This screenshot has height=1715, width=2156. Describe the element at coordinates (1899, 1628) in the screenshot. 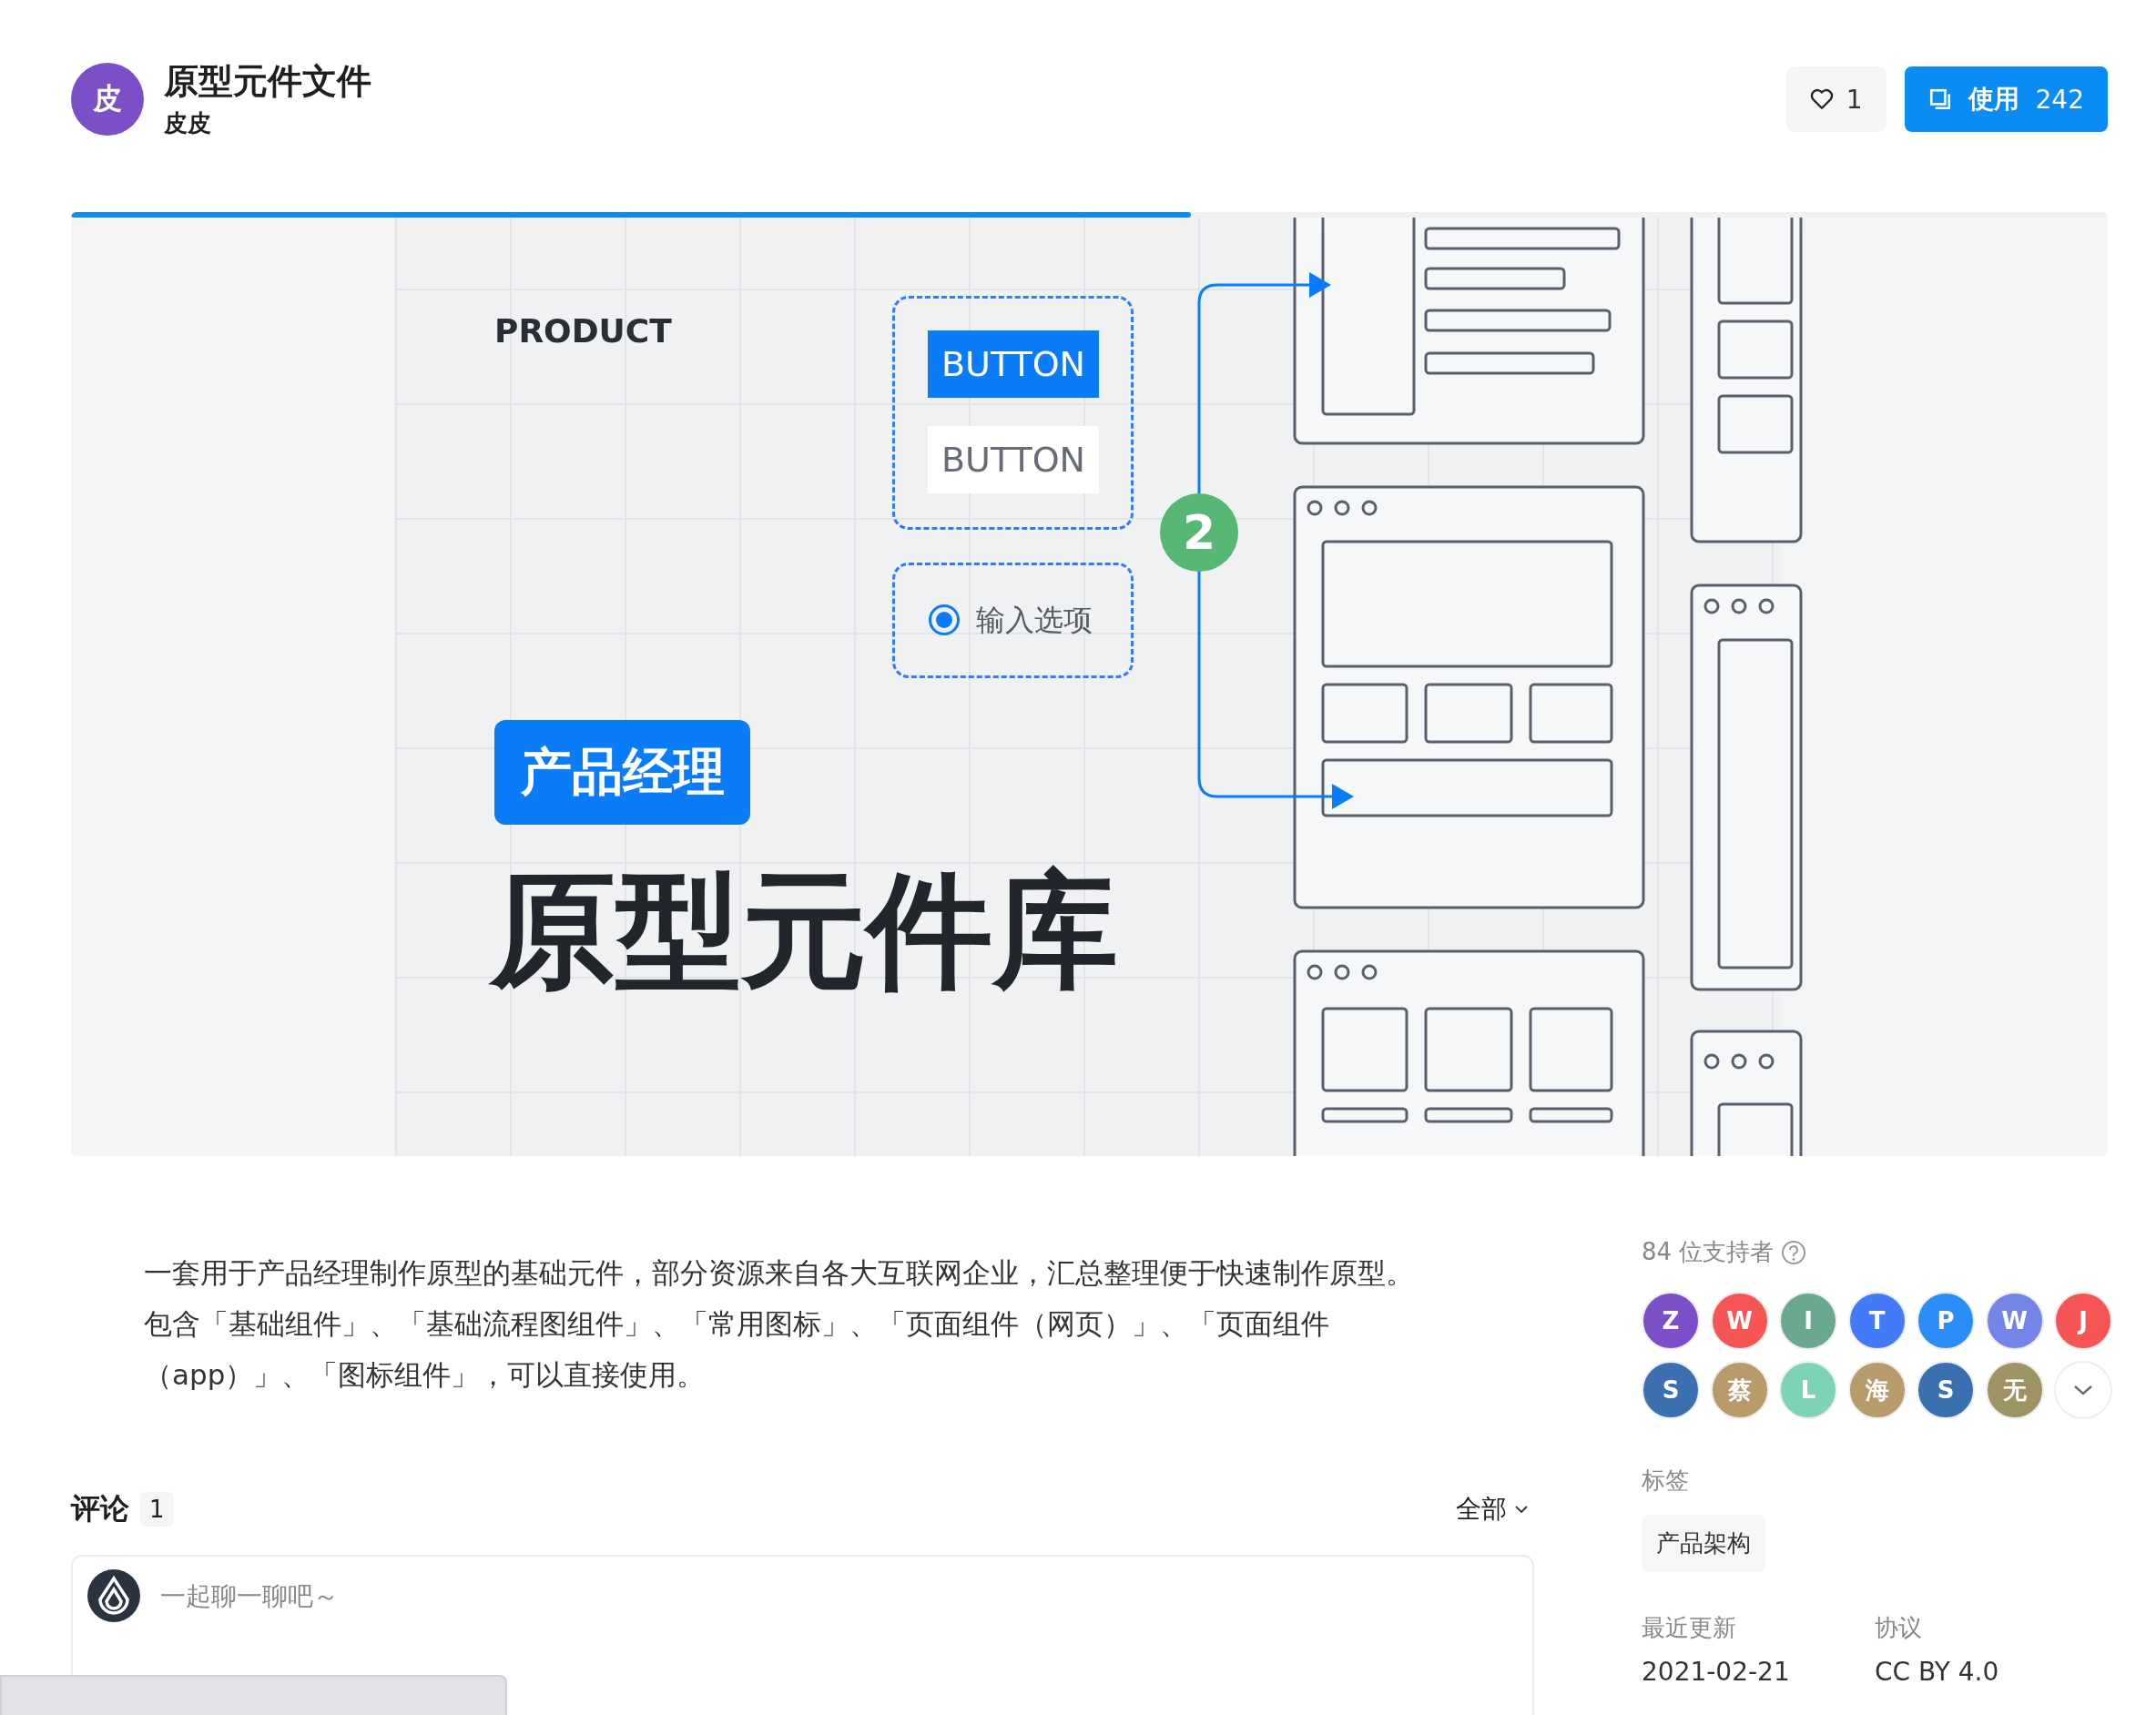

I see `meta-label: 协议` at that location.